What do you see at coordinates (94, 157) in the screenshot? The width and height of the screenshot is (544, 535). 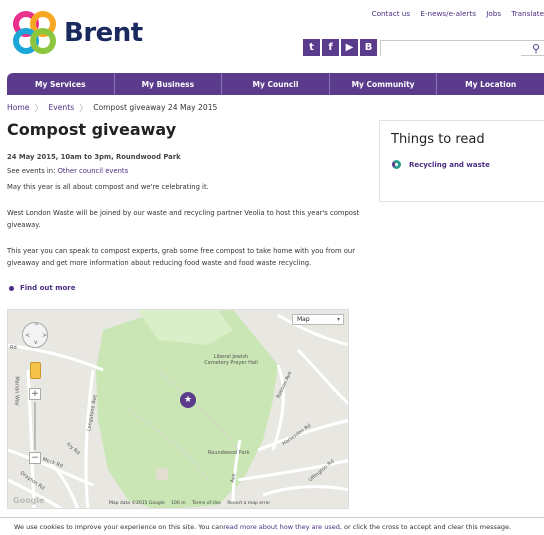 I see `event-meta: 24 May 2015, 10am to 3pm, Roundwood Park` at bounding box center [94, 157].